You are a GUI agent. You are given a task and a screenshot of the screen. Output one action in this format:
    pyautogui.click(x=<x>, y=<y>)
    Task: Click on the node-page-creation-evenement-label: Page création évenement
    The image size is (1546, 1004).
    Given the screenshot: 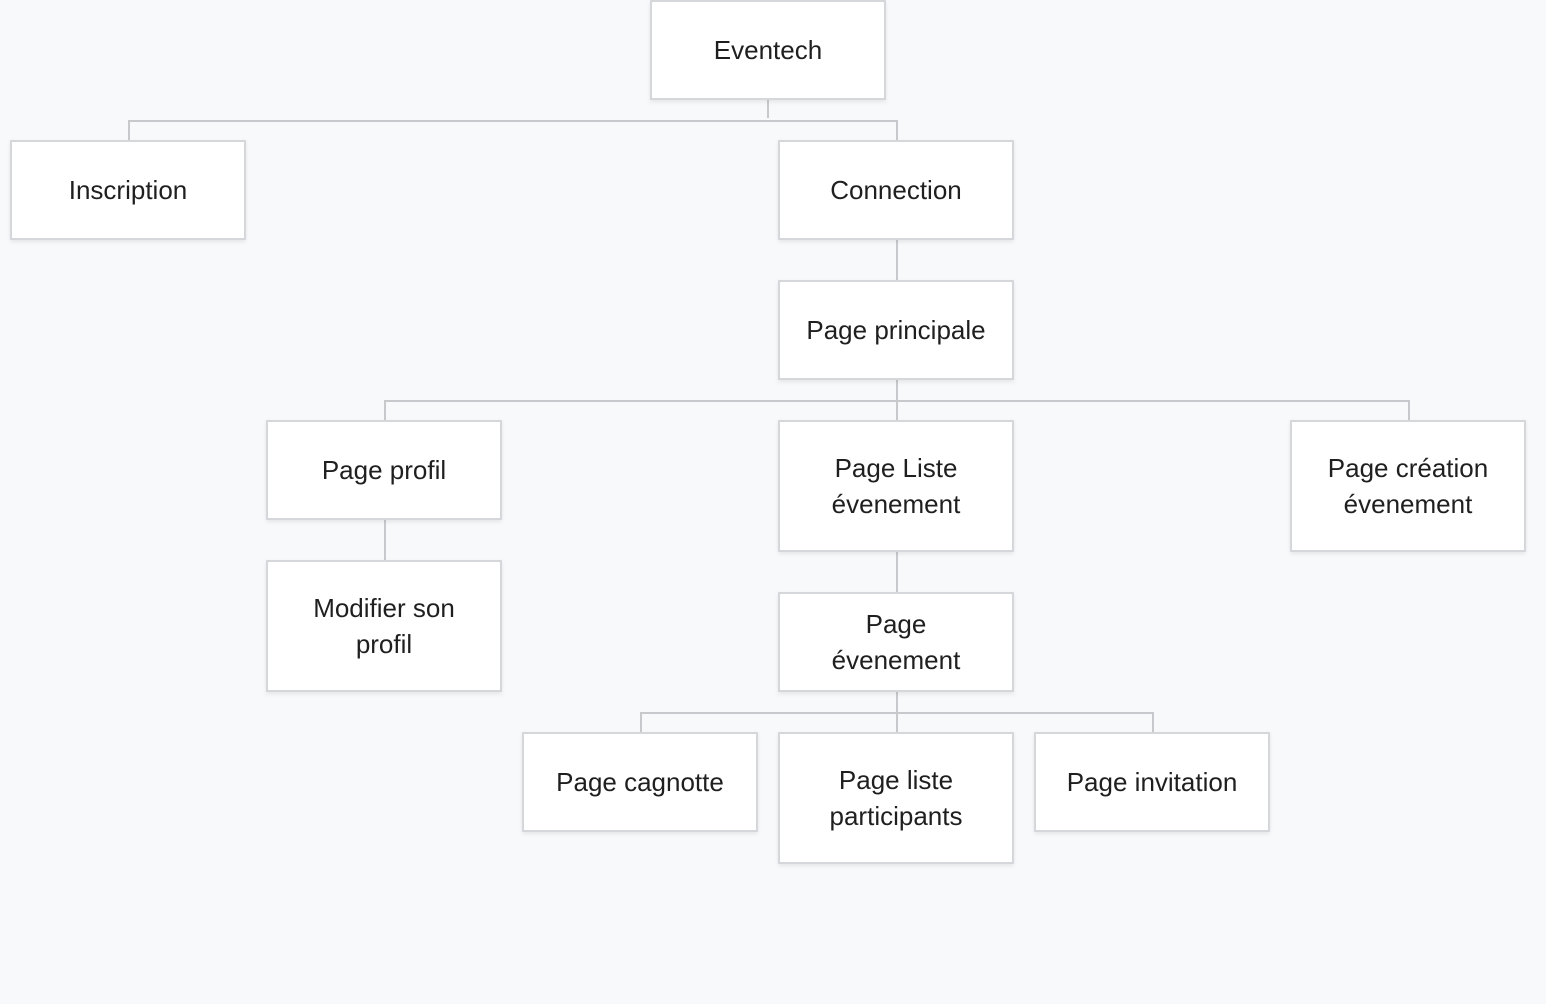 What is the action you would take?
    pyautogui.click(x=1408, y=486)
    